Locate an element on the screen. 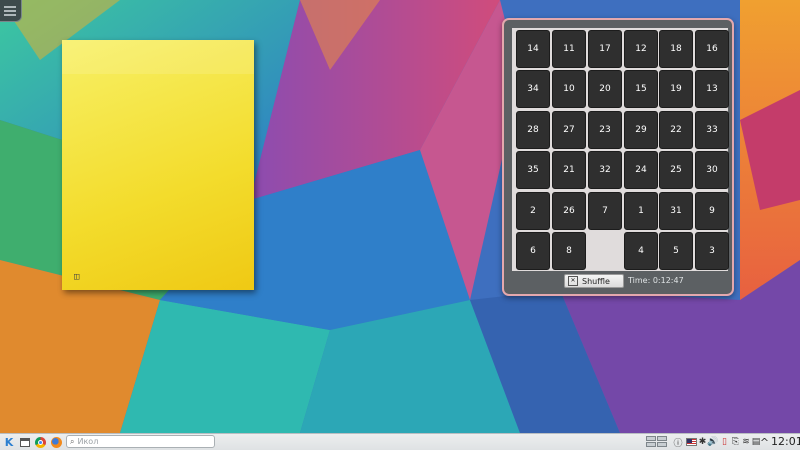 This screenshot has width=800, height=450. puzzle-tile: 3 is located at coordinates (712, 251).